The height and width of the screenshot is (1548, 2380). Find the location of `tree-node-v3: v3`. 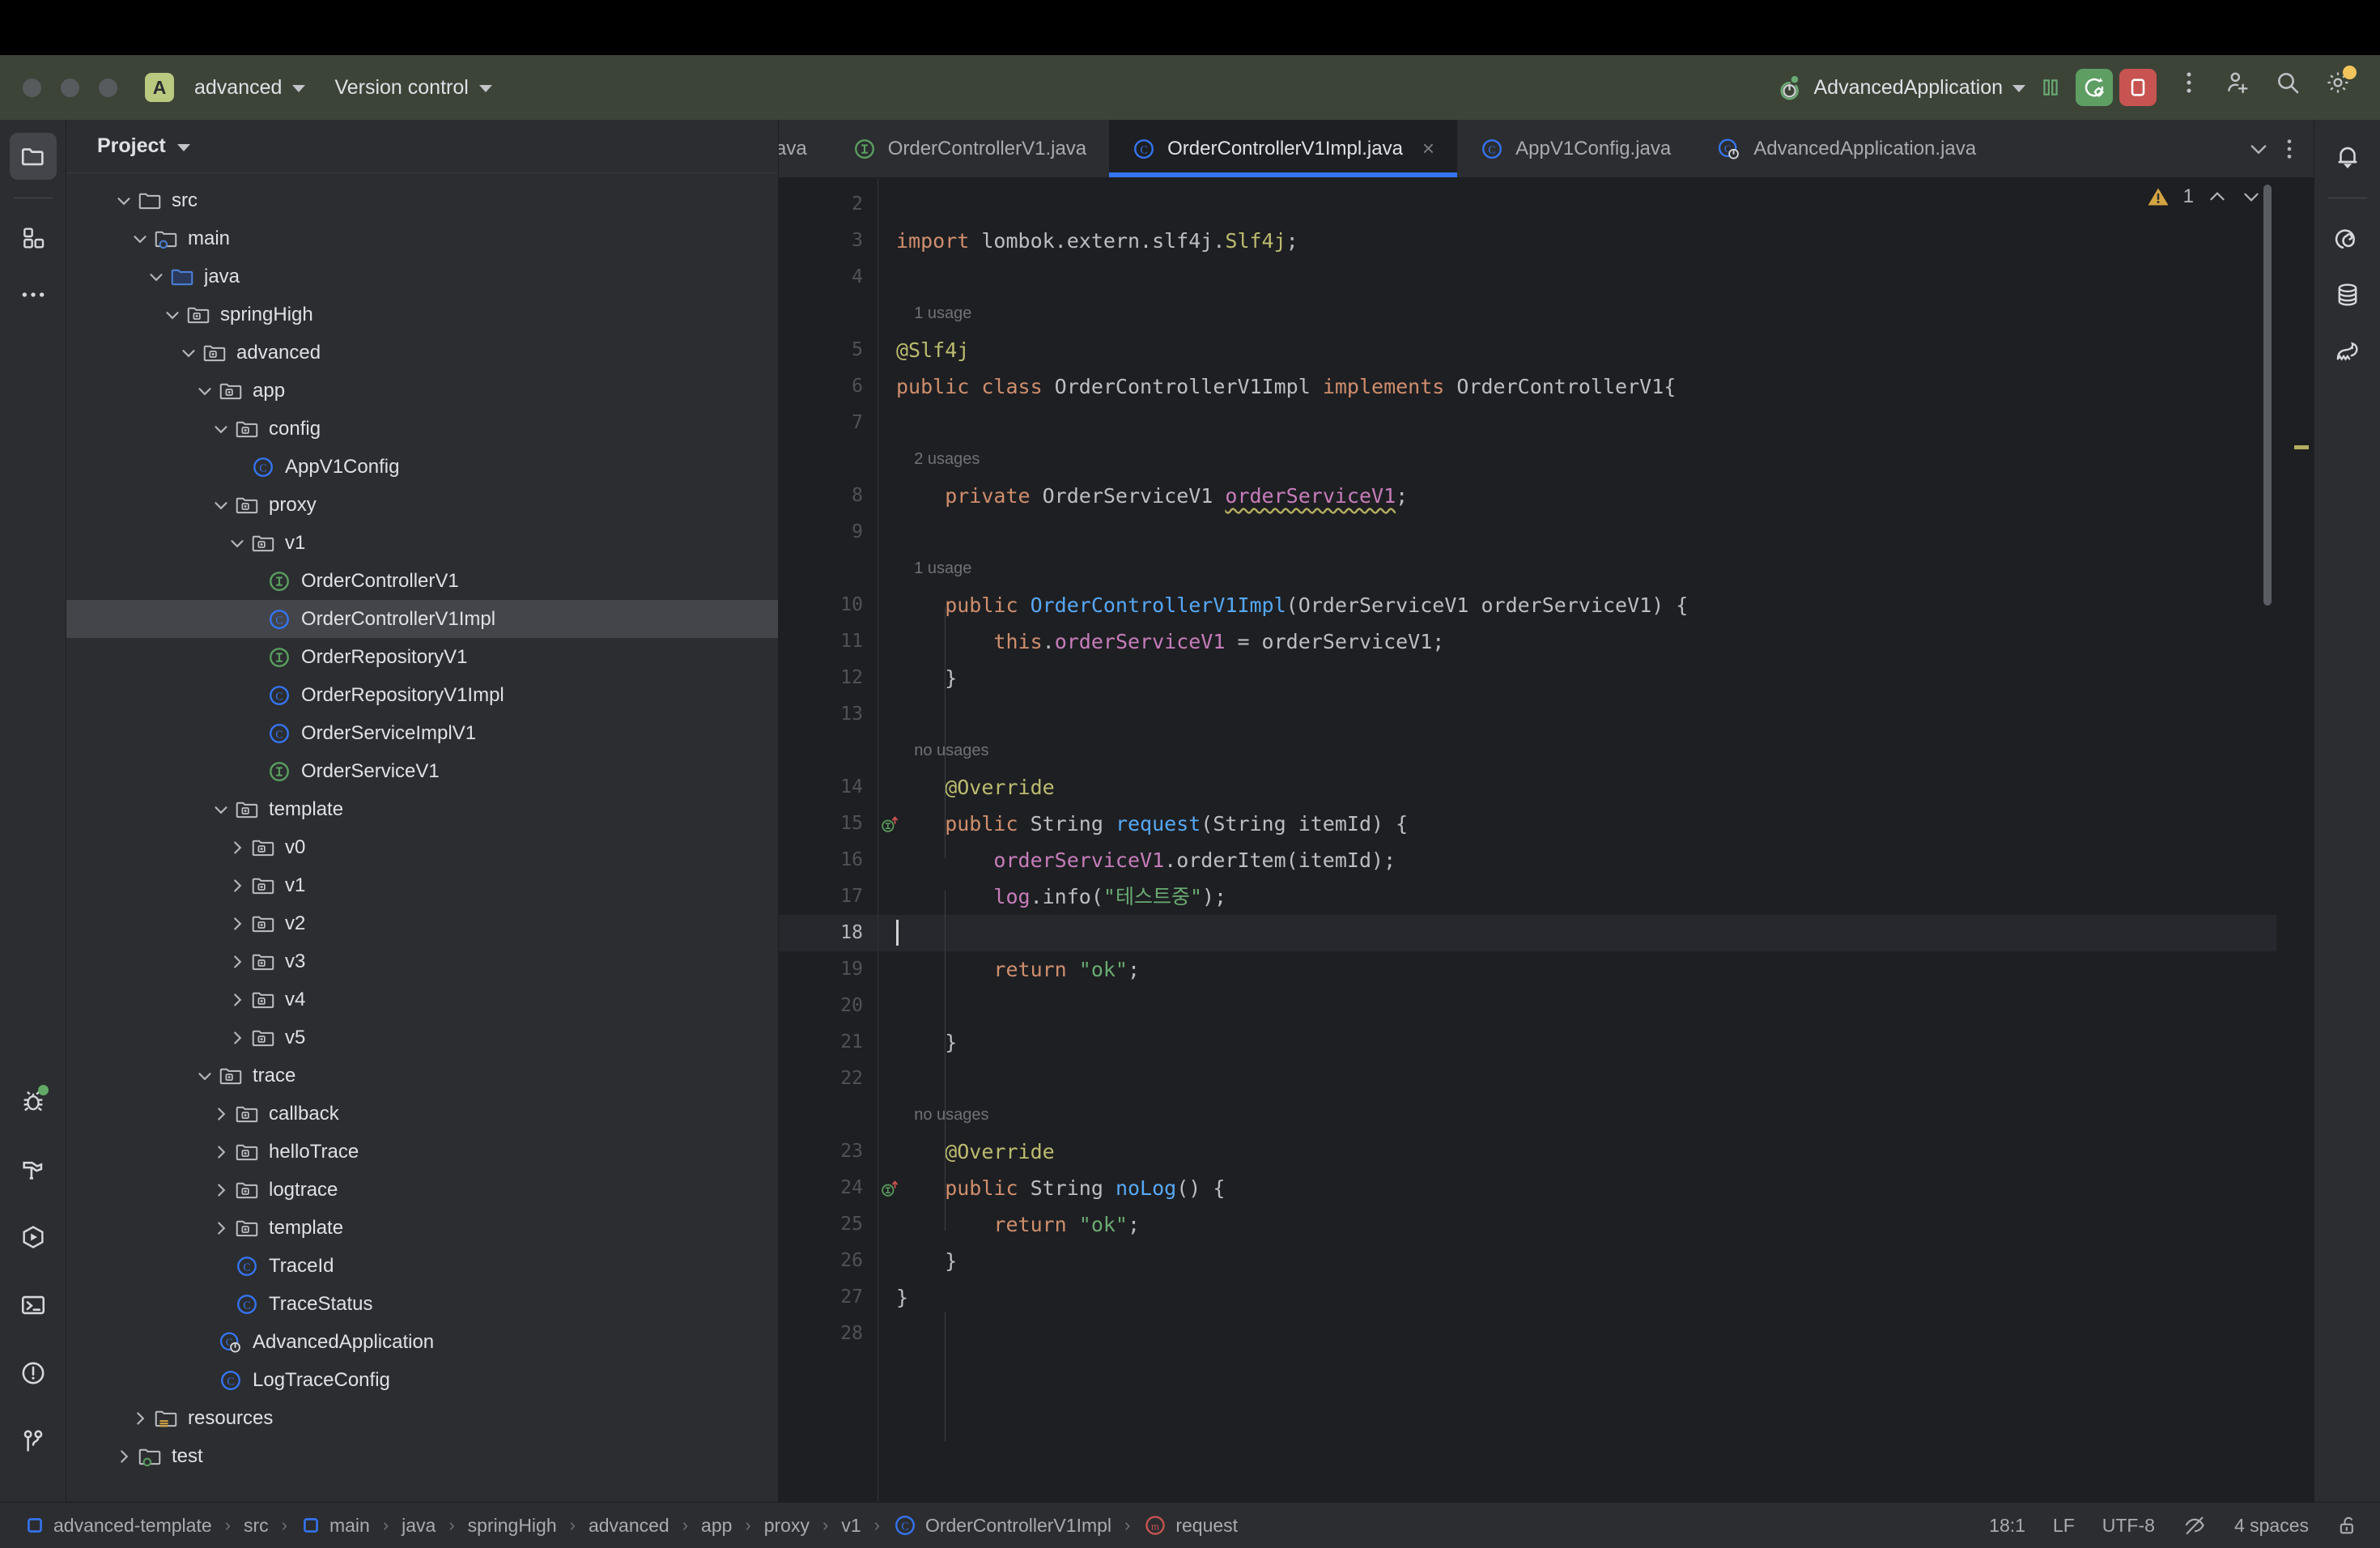

tree-node-v3: v3 is located at coordinates (422, 961).